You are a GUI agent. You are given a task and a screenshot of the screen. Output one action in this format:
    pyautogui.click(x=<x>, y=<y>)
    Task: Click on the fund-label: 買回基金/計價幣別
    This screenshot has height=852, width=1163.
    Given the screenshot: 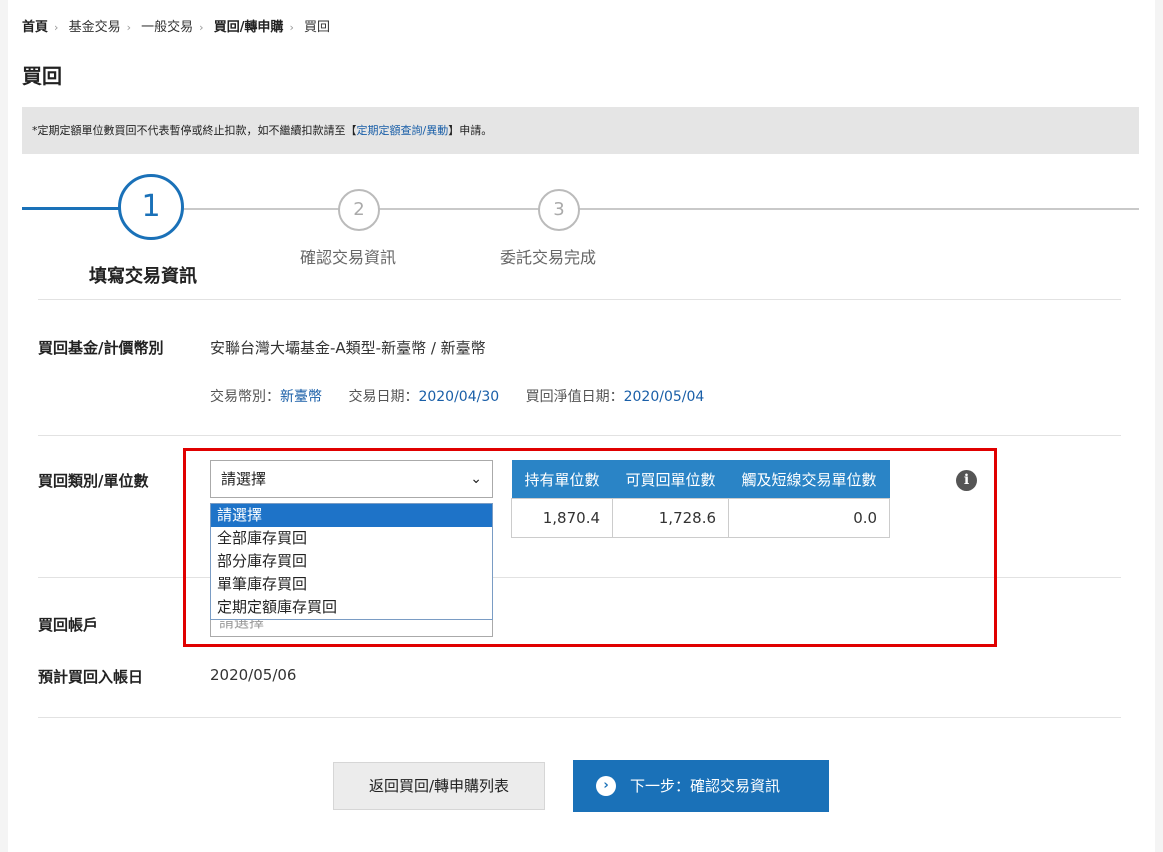 What is the action you would take?
    pyautogui.click(x=101, y=348)
    